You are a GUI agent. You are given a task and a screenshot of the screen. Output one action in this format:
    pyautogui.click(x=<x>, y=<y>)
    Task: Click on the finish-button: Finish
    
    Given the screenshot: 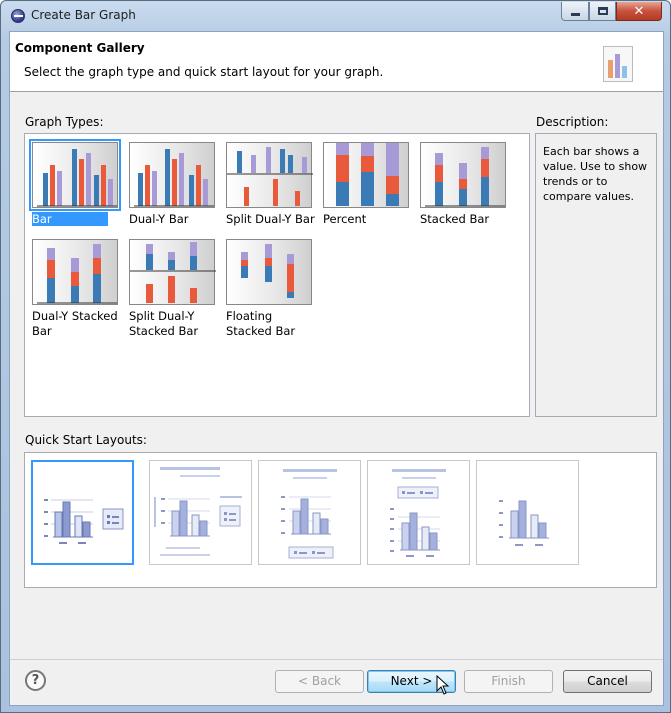 What is the action you would take?
    pyautogui.click(x=508, y=681)
    